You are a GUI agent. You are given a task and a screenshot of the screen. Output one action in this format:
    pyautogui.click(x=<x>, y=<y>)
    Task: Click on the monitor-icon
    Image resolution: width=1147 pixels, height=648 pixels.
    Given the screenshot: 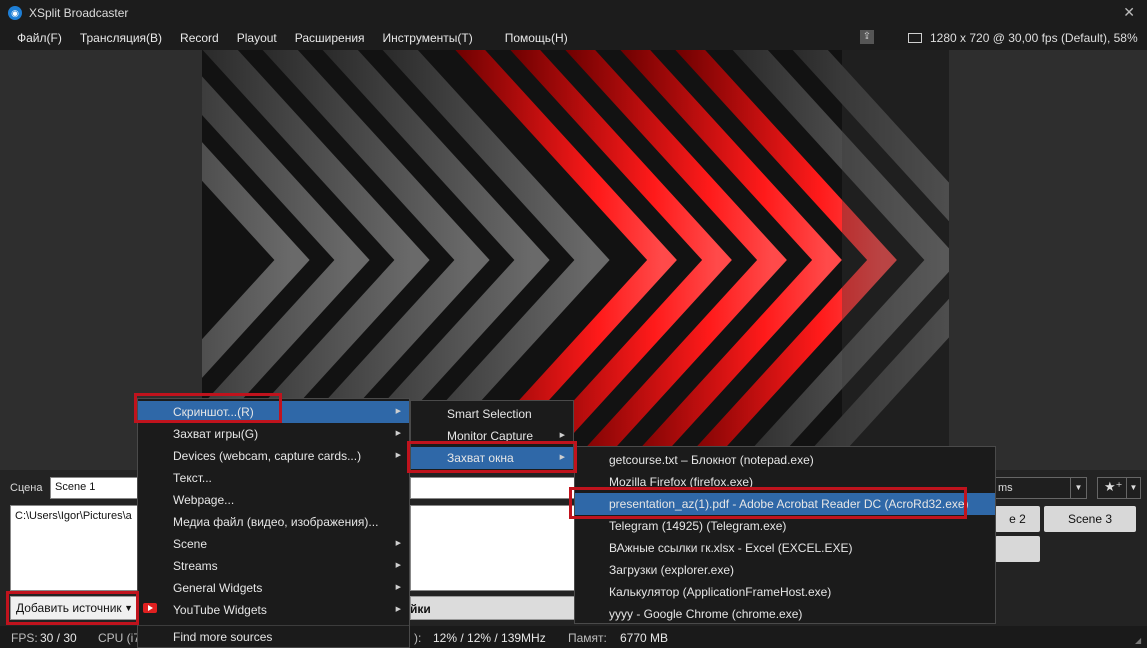 What is the action you would take?
    pyautogui.click(x=915, y=38)
    